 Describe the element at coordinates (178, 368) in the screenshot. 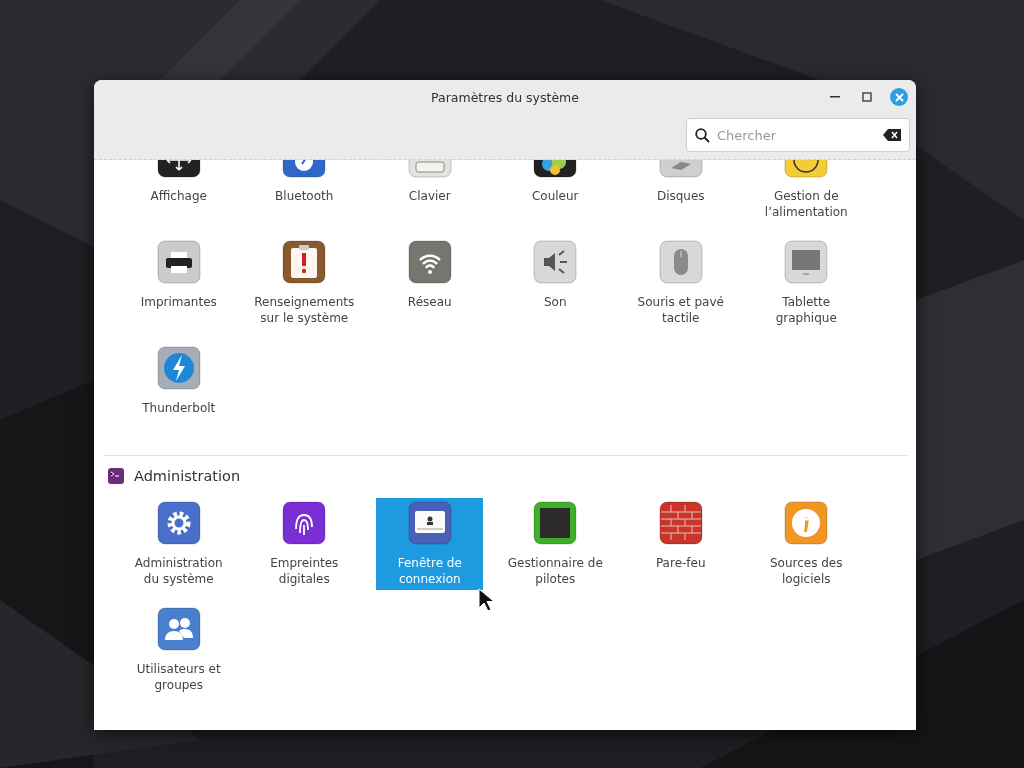

I see `thunderbolt-icon` at that location.